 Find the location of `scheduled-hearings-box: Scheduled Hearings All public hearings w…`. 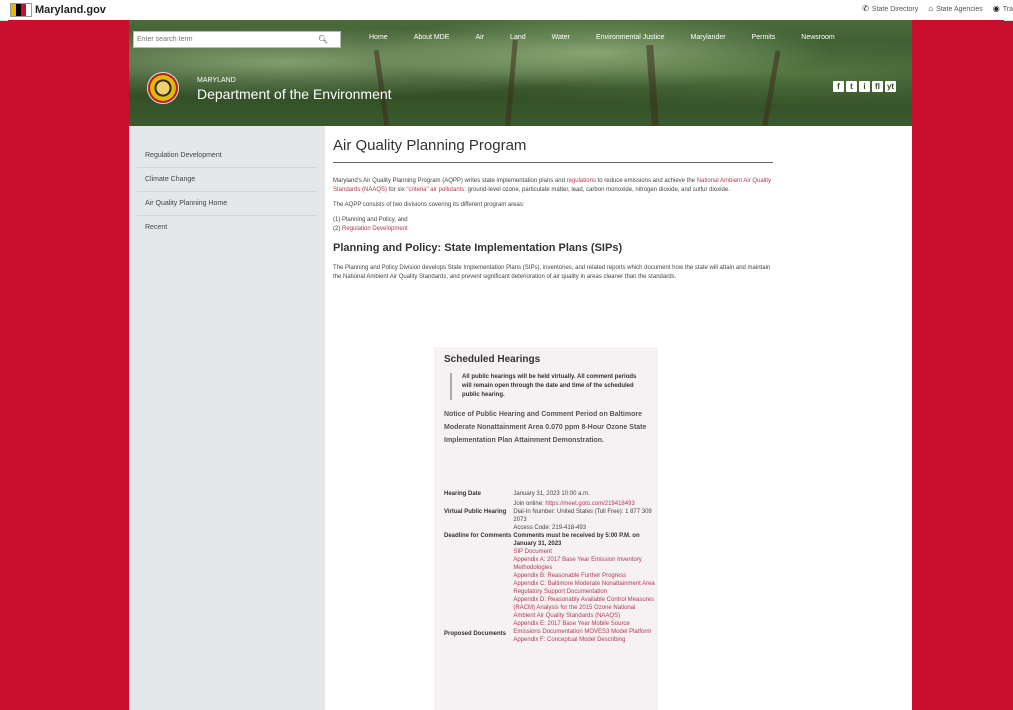

scheduled-hearings-box: Scheduled Hearings All public hearings w… is located at coordinates (546, 528).